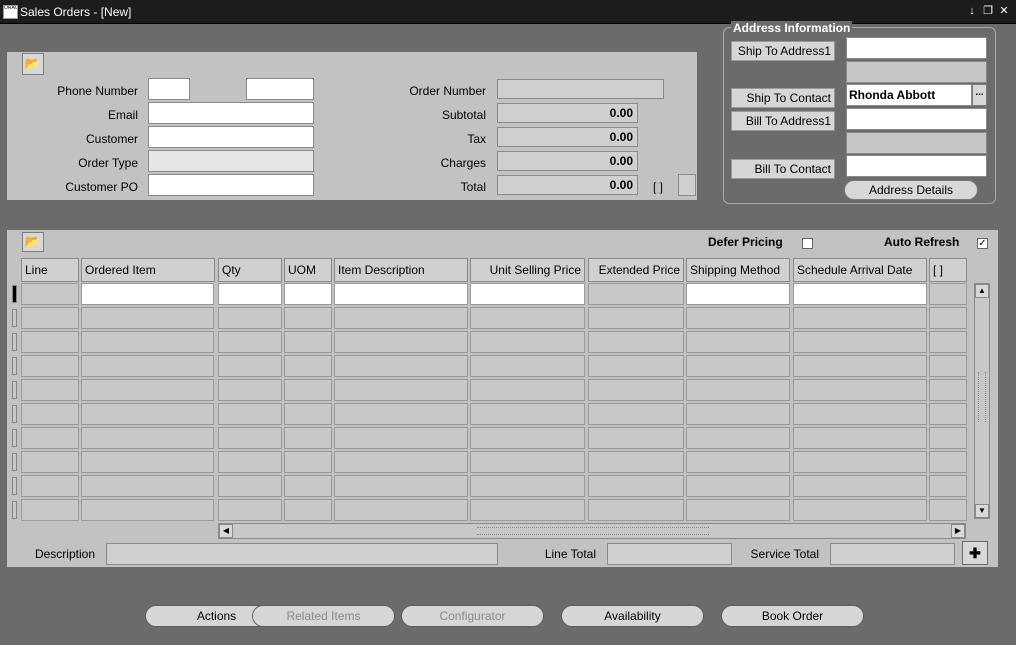 This screenshot has width=1016, height=645. Describe the element at coordinates (972, 11) in the screenshot. I see `minimize-icon: ↓` at that location.